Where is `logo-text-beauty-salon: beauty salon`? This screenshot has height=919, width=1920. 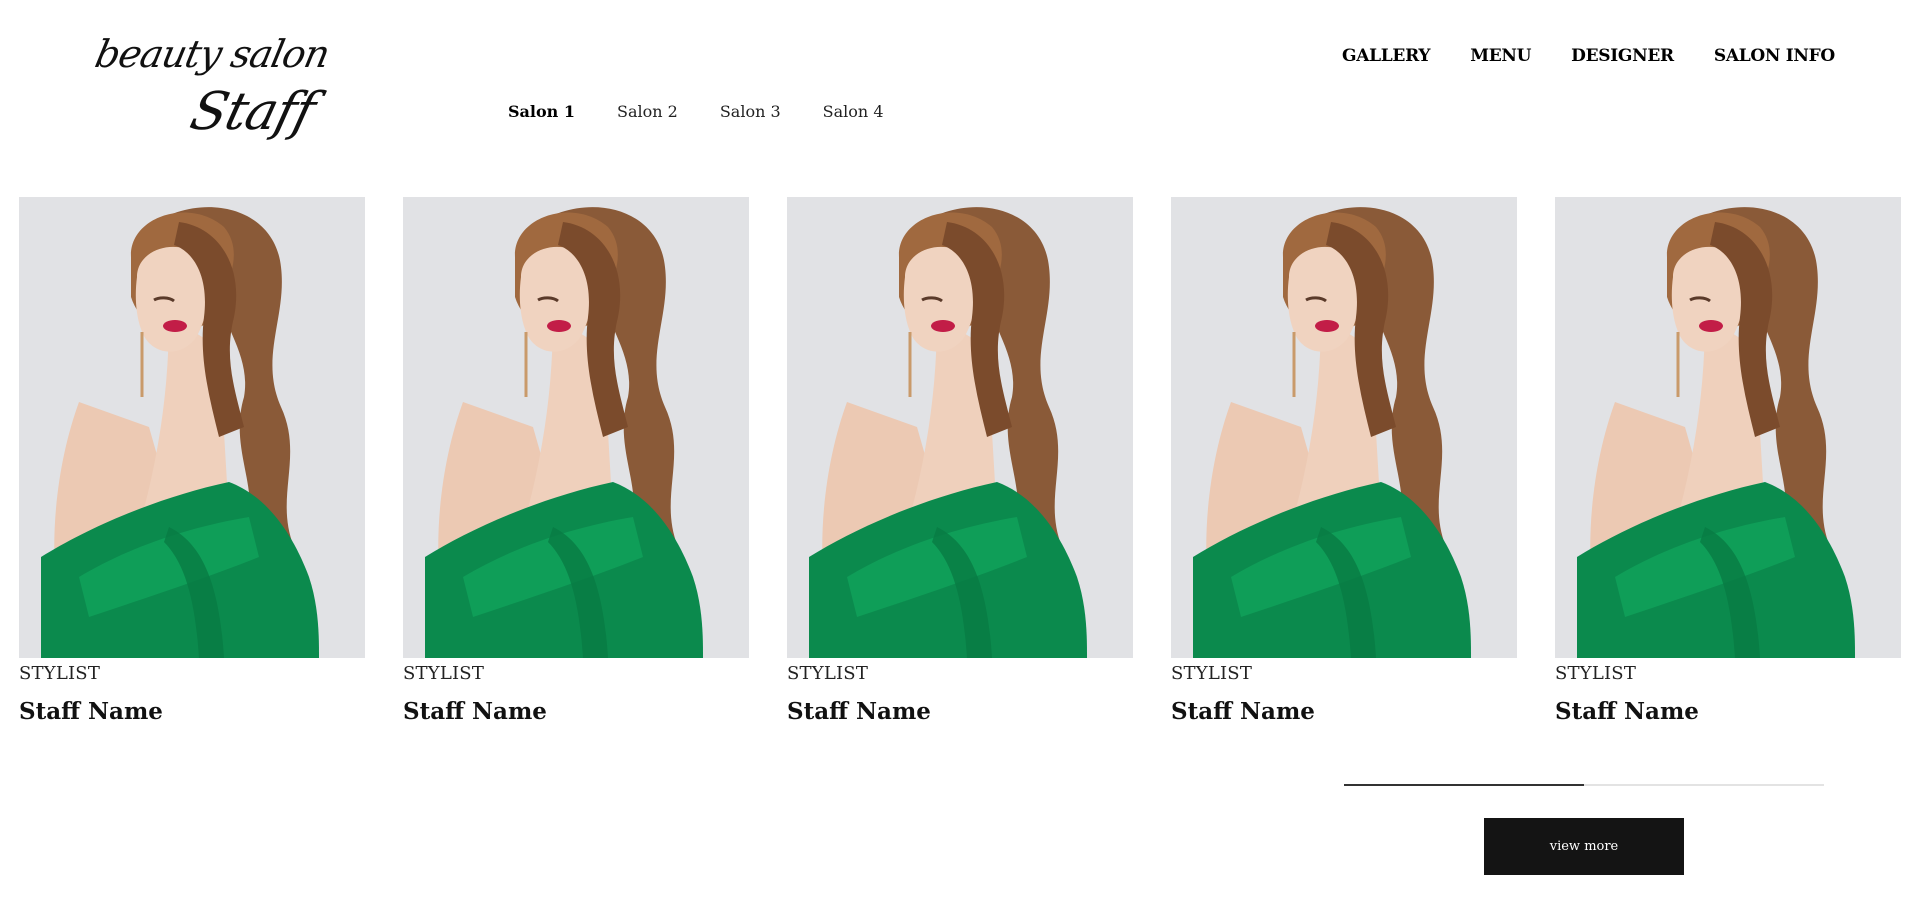 logo-text-beauty-salon: beauty salon is located at coordinates (212, 54).